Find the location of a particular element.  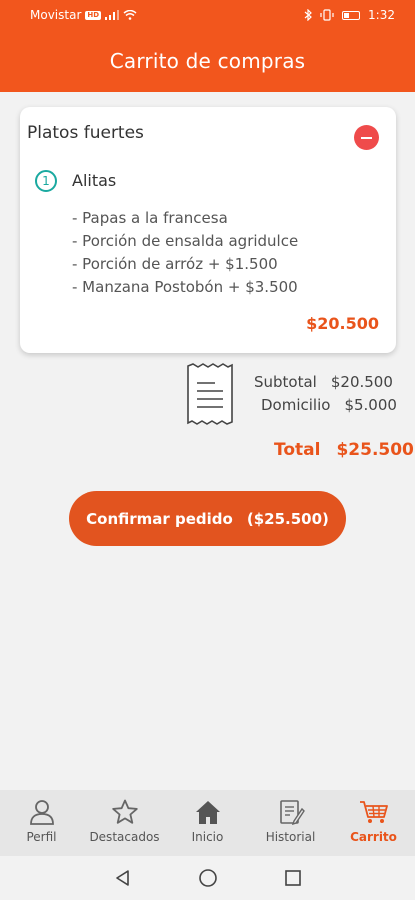

option-item: - Porción de ensalda agridulce is located at coordinates (185, 241).